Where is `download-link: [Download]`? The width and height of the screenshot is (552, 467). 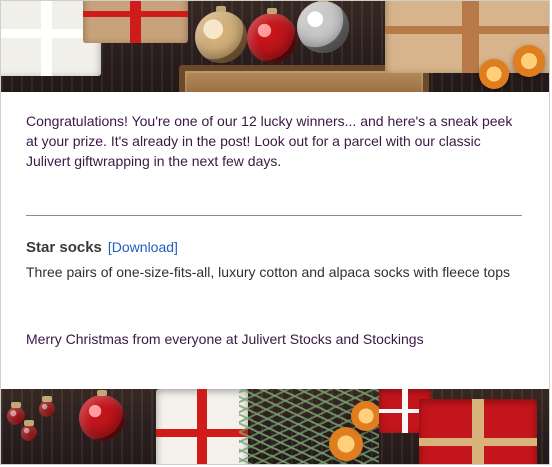
download-link: [Download] is located at coordinates (143, 247).